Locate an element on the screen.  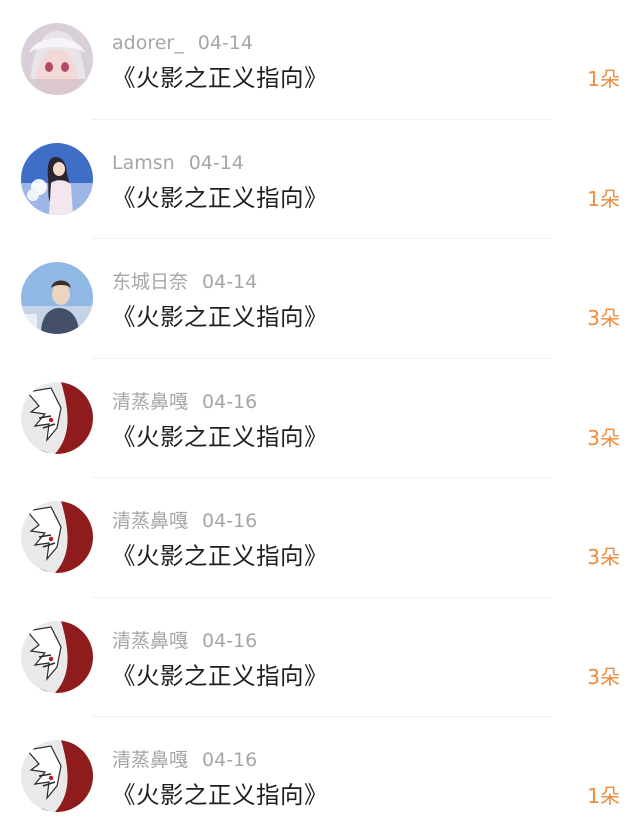
record-meta: 东城日奈 04-14 is located at coordinates (184, 282).